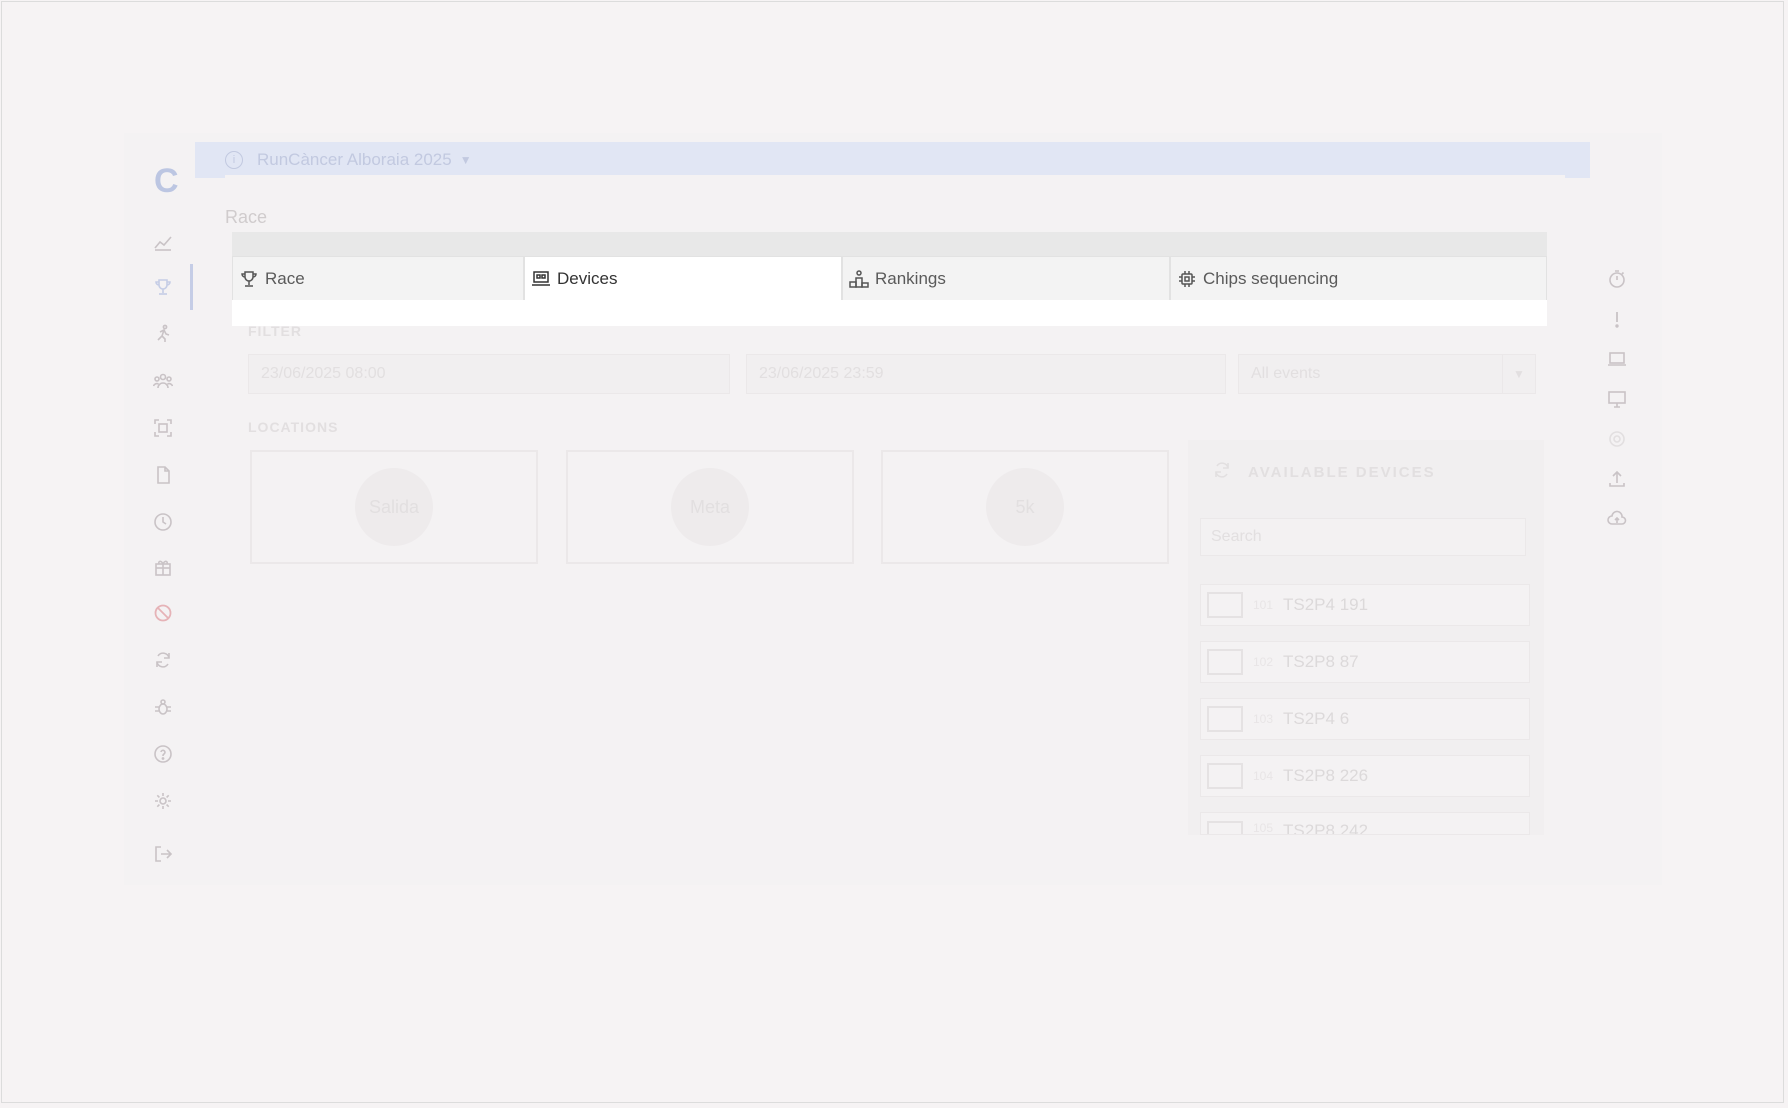 The width and height of the screenshot is (1788, 1108). Describe the element at coordinates (163, 475) in the screenshot. I see `document-icon` at that location.